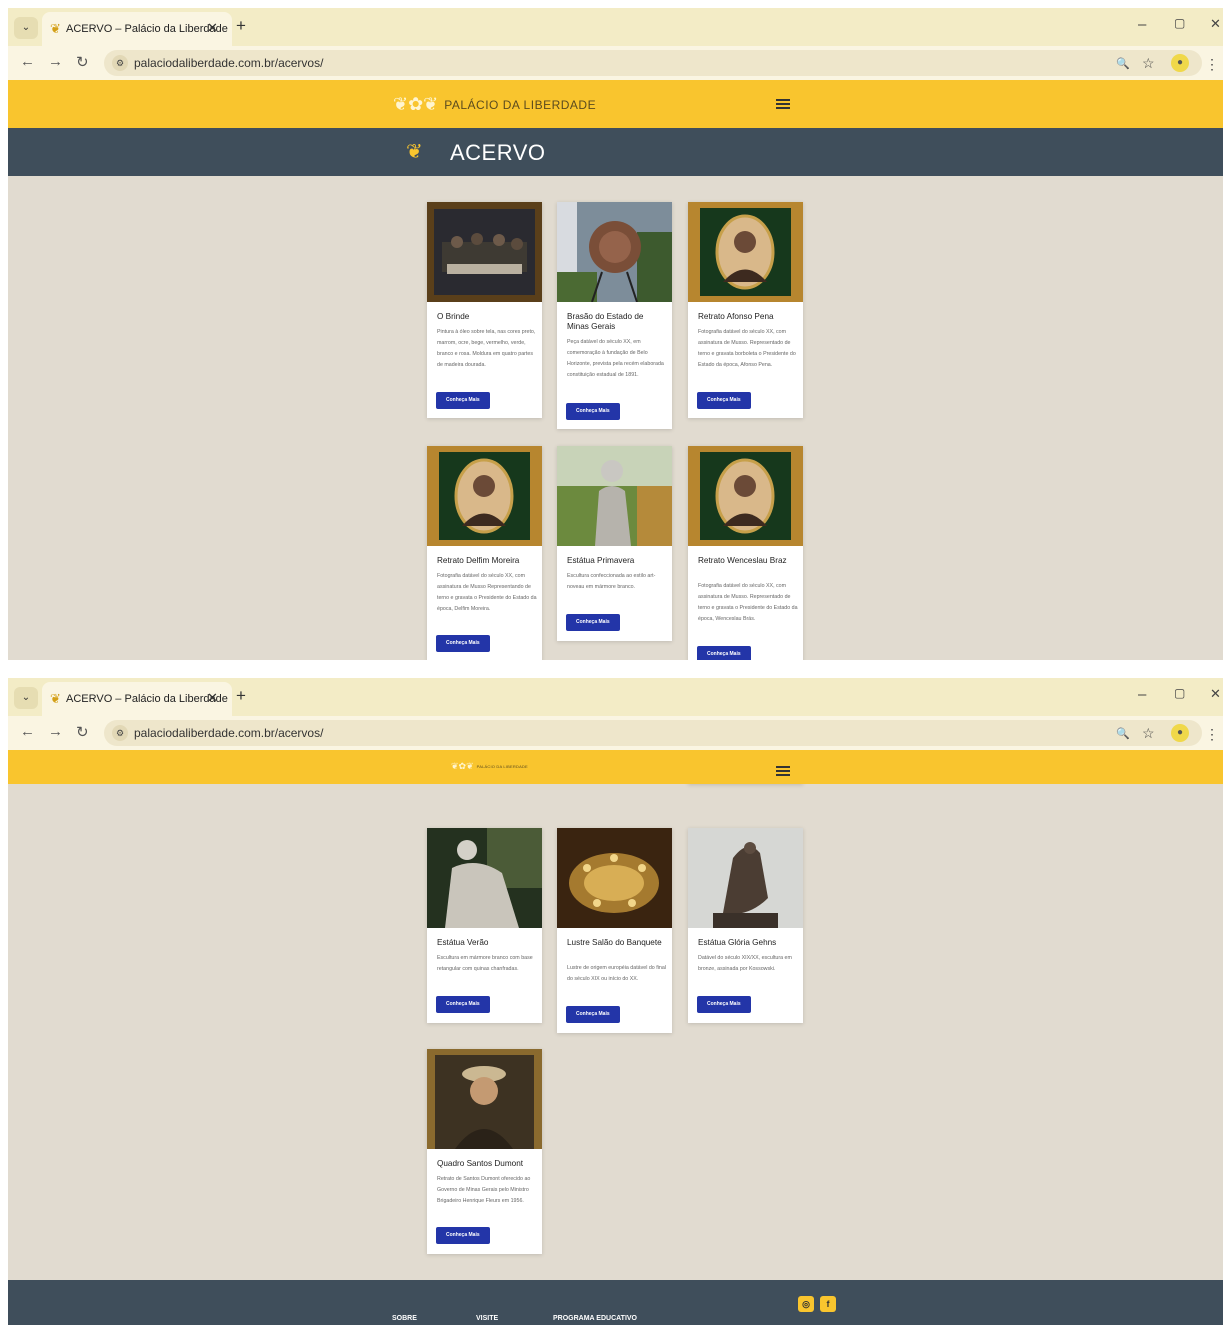 This screenshot has height=1325, width=1223. What do you see at coordinates (615, 767) in the screenshot?
I see `site-header-sticky: ❦✿❦ PALÁCIO DA LIBERDADE` at bounding box center [615, 767].